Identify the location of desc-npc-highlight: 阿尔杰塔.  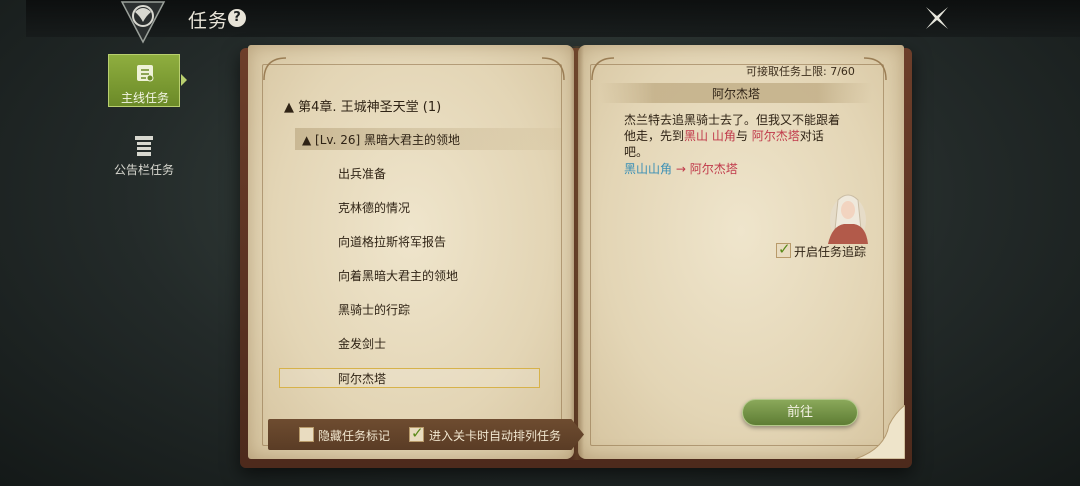
(775, 136).